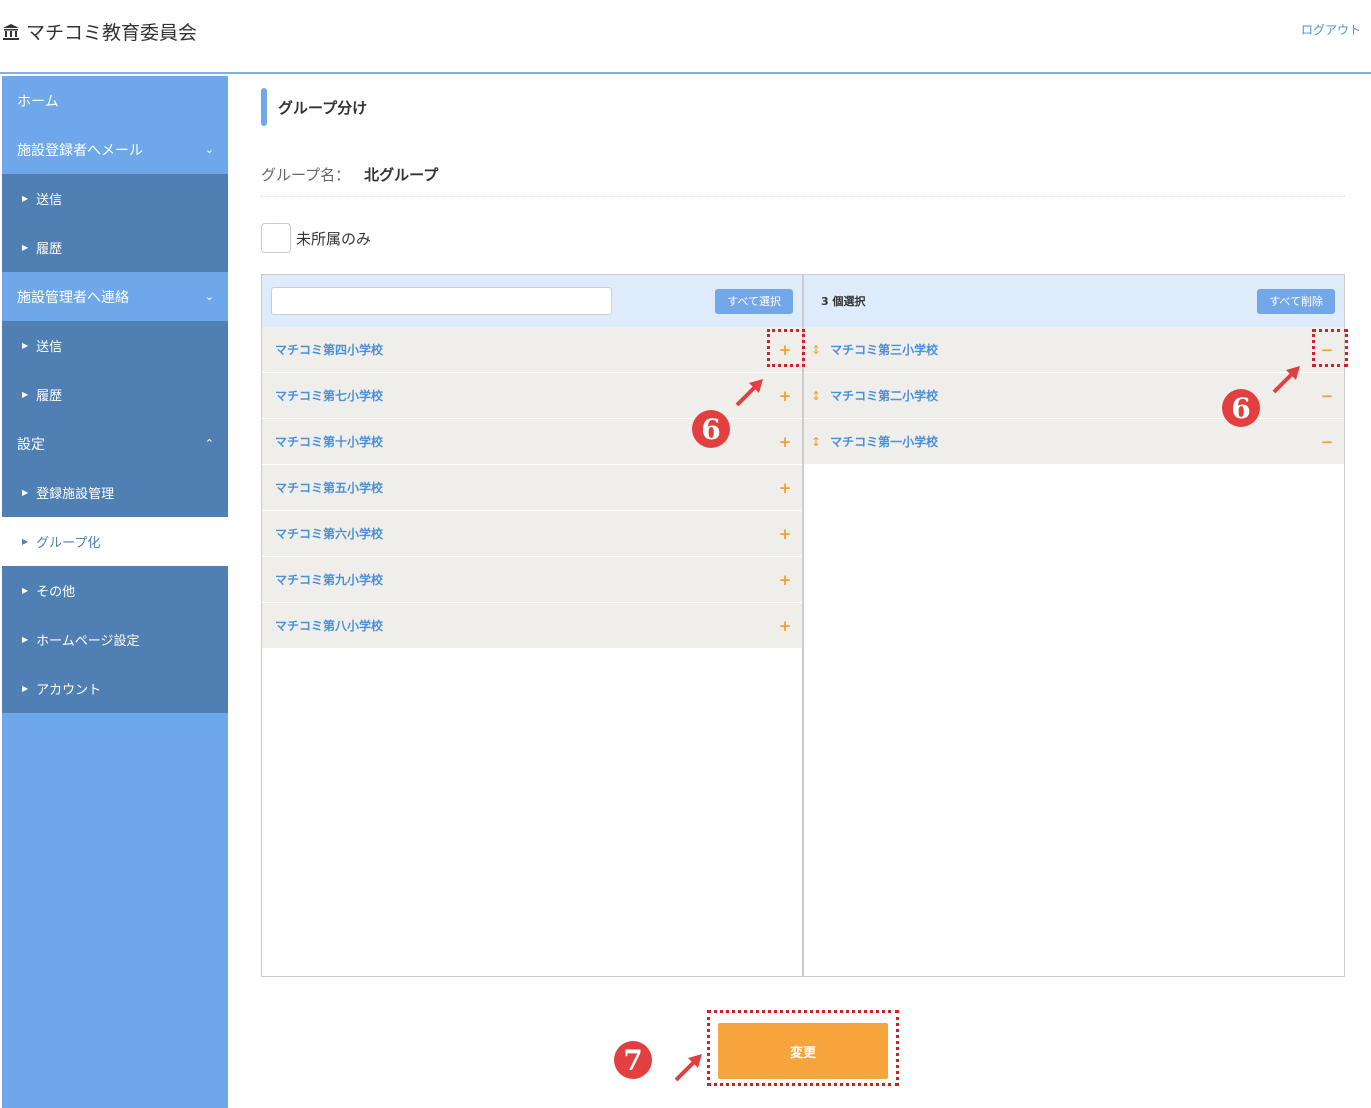  Describe the element at coordinates (329, 534) in the screenshot. I see `list-item-label: マチコミ第六小学校` at that location.